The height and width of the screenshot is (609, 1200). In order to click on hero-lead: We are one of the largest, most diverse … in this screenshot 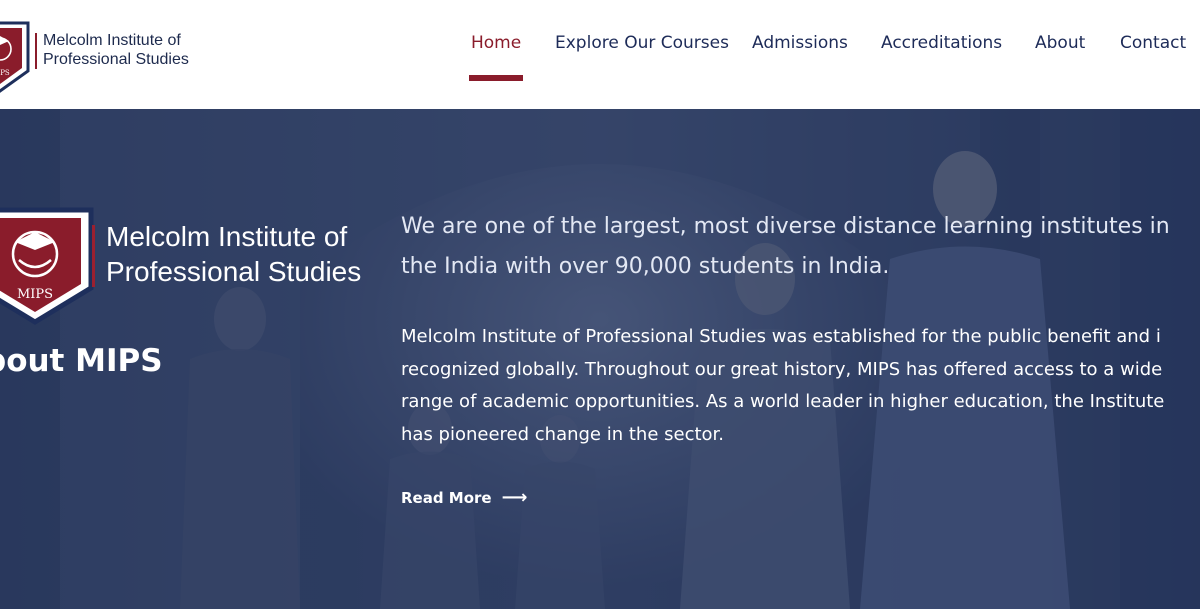, I will do `click(800, 247)`.